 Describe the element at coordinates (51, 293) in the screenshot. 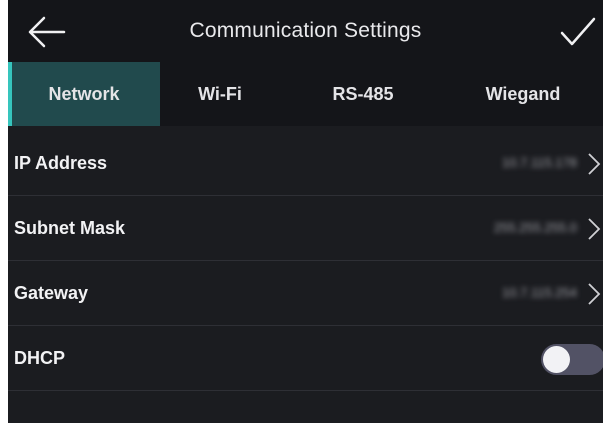

I see `gateway-label: Gateway` at that location.